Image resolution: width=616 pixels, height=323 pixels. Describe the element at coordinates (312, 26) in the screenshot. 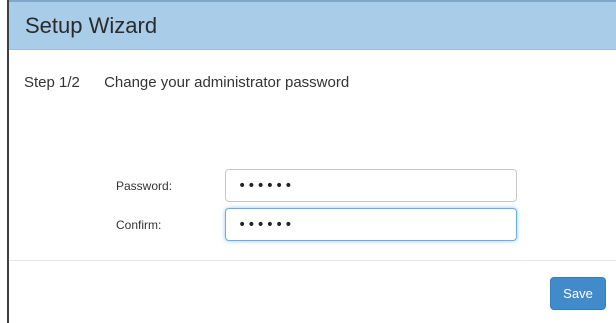

I see `dialog-header: Setup Wizard` at that location.